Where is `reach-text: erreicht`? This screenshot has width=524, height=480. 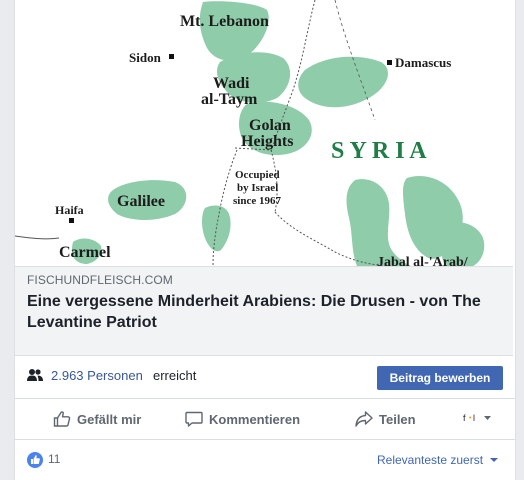 reach-text: erreicht is located at coordinates (175, 375).